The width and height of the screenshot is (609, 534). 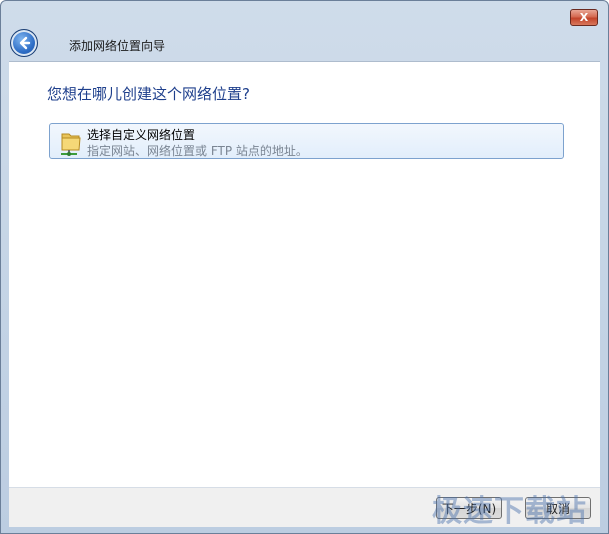 I want to click on folder-network-icon, so click(x=71, y=144).